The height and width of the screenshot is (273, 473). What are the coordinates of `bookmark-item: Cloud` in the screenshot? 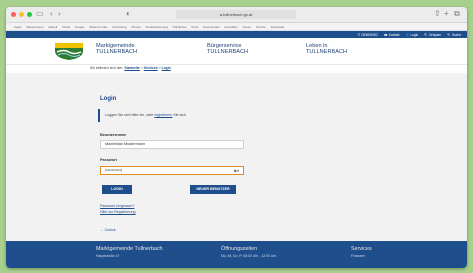 It's located at (66, 27).